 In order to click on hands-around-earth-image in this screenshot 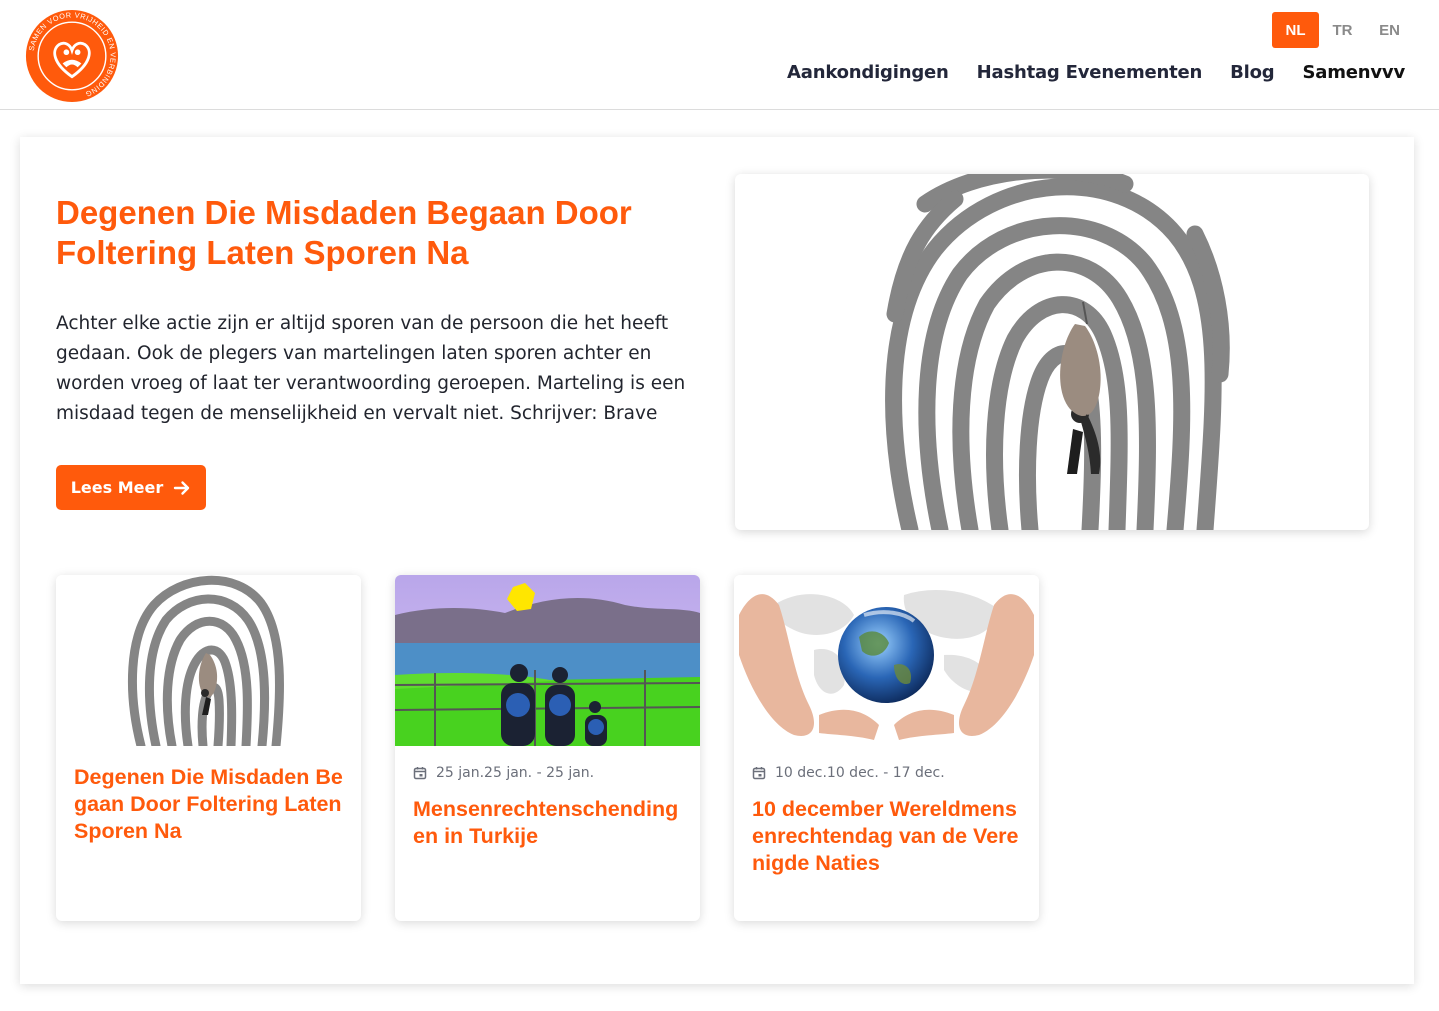, I will do `click(886, 660)`.